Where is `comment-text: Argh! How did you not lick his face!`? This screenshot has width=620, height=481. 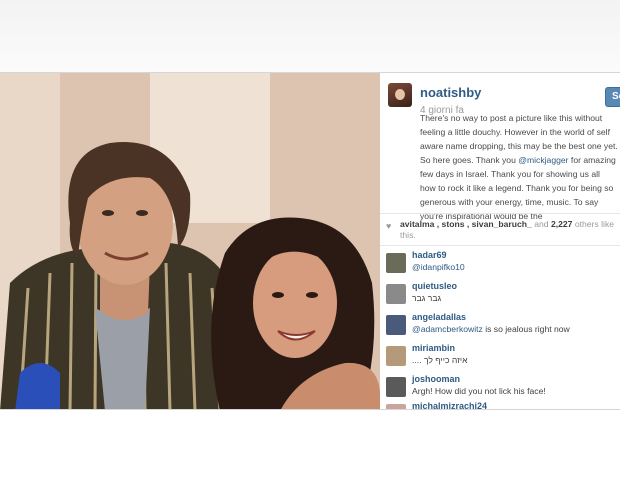 comment-text: Argh! How did you not lick his face! is located at coordinates (479, 391).